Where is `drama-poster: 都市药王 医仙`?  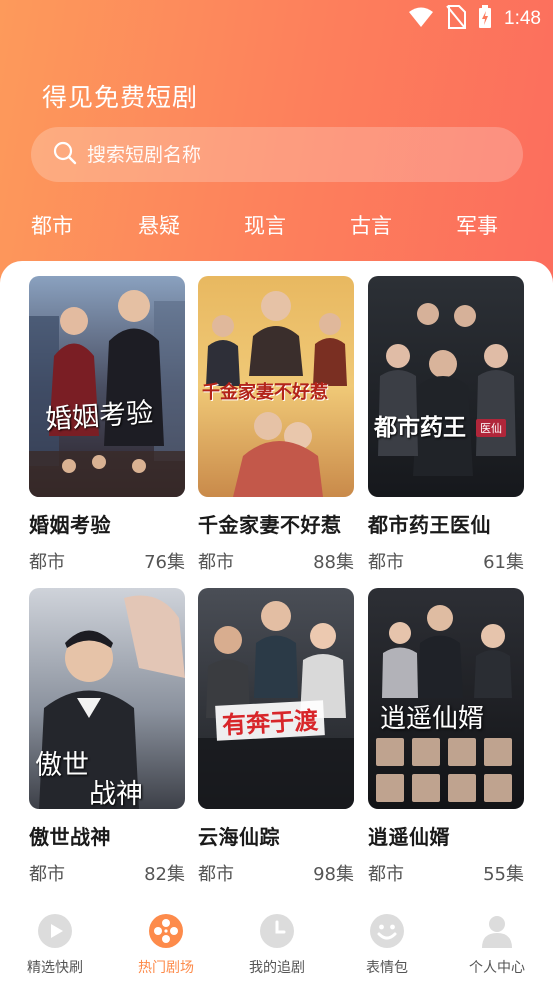 drama-poster: 都市药王 医仙 is located at coordinates (446, 386).